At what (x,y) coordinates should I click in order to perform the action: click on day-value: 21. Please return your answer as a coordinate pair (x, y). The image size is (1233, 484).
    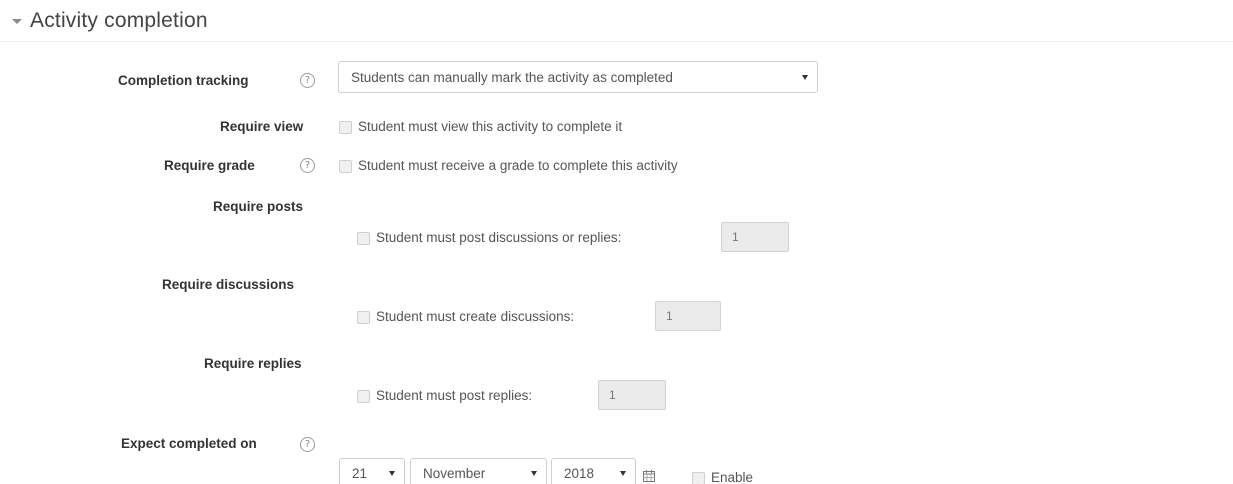
    Looking at the image, I should click on (360, 473).